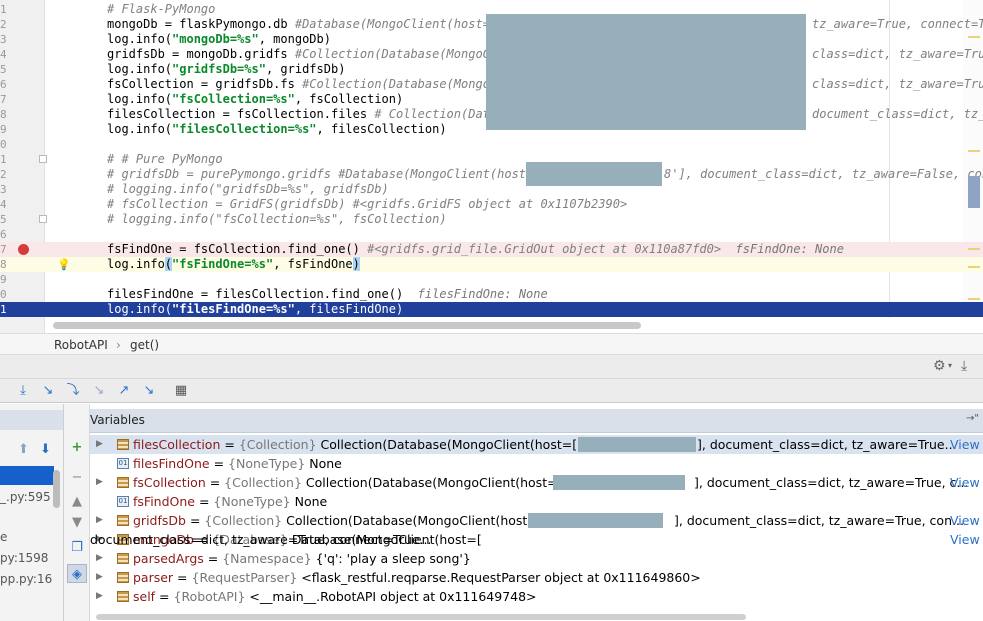 This screenshot has width=983, height=621. Describe the element at coordinates (347, 325) in the screenshot. I see `editor-horizontal-scrollbar` at that location.